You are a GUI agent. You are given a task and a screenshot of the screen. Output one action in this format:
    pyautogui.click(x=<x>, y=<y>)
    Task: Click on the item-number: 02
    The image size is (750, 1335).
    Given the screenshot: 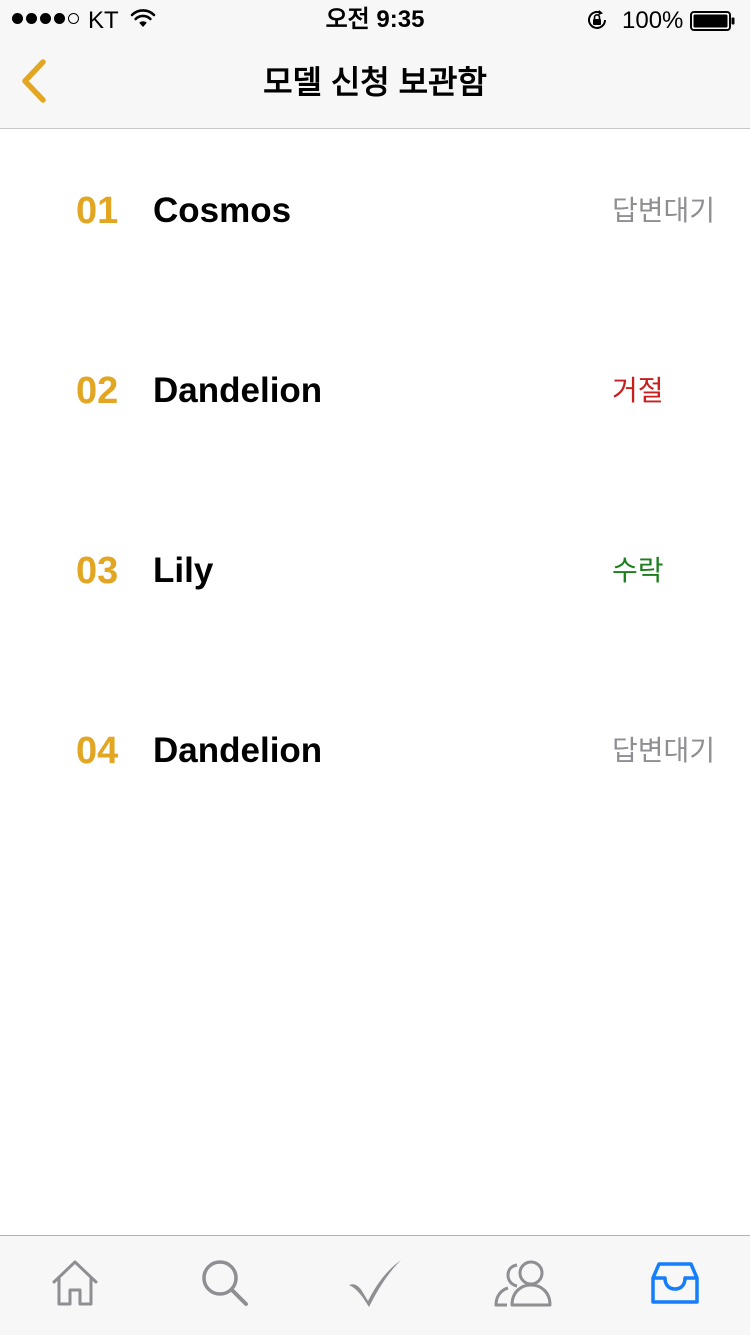 What is the action you would take?
    pyautogui.click(x=97, y=391)
    